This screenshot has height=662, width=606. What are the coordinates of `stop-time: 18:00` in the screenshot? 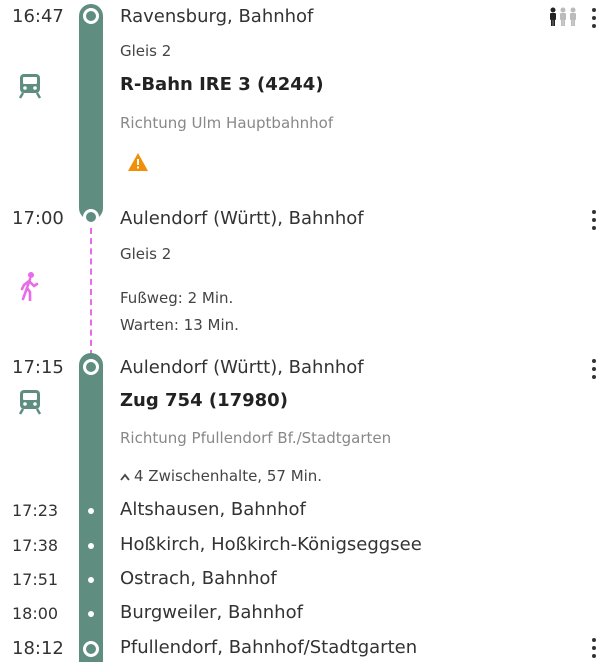 It's located at (35, 613).